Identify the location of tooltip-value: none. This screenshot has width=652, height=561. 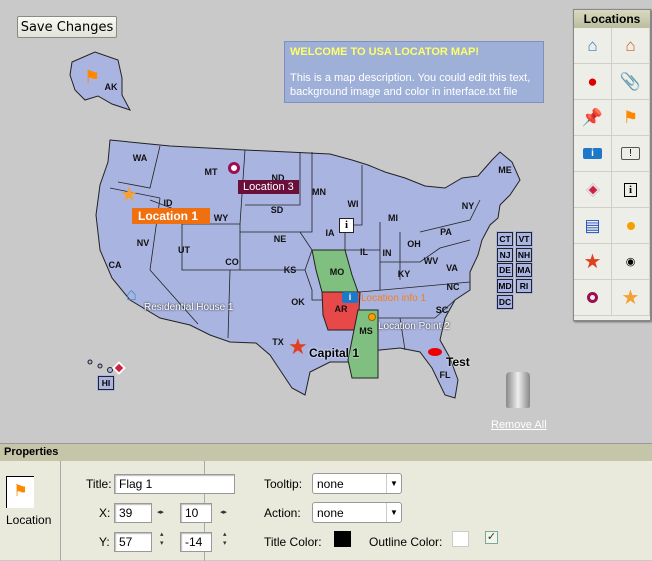
(330, 484).